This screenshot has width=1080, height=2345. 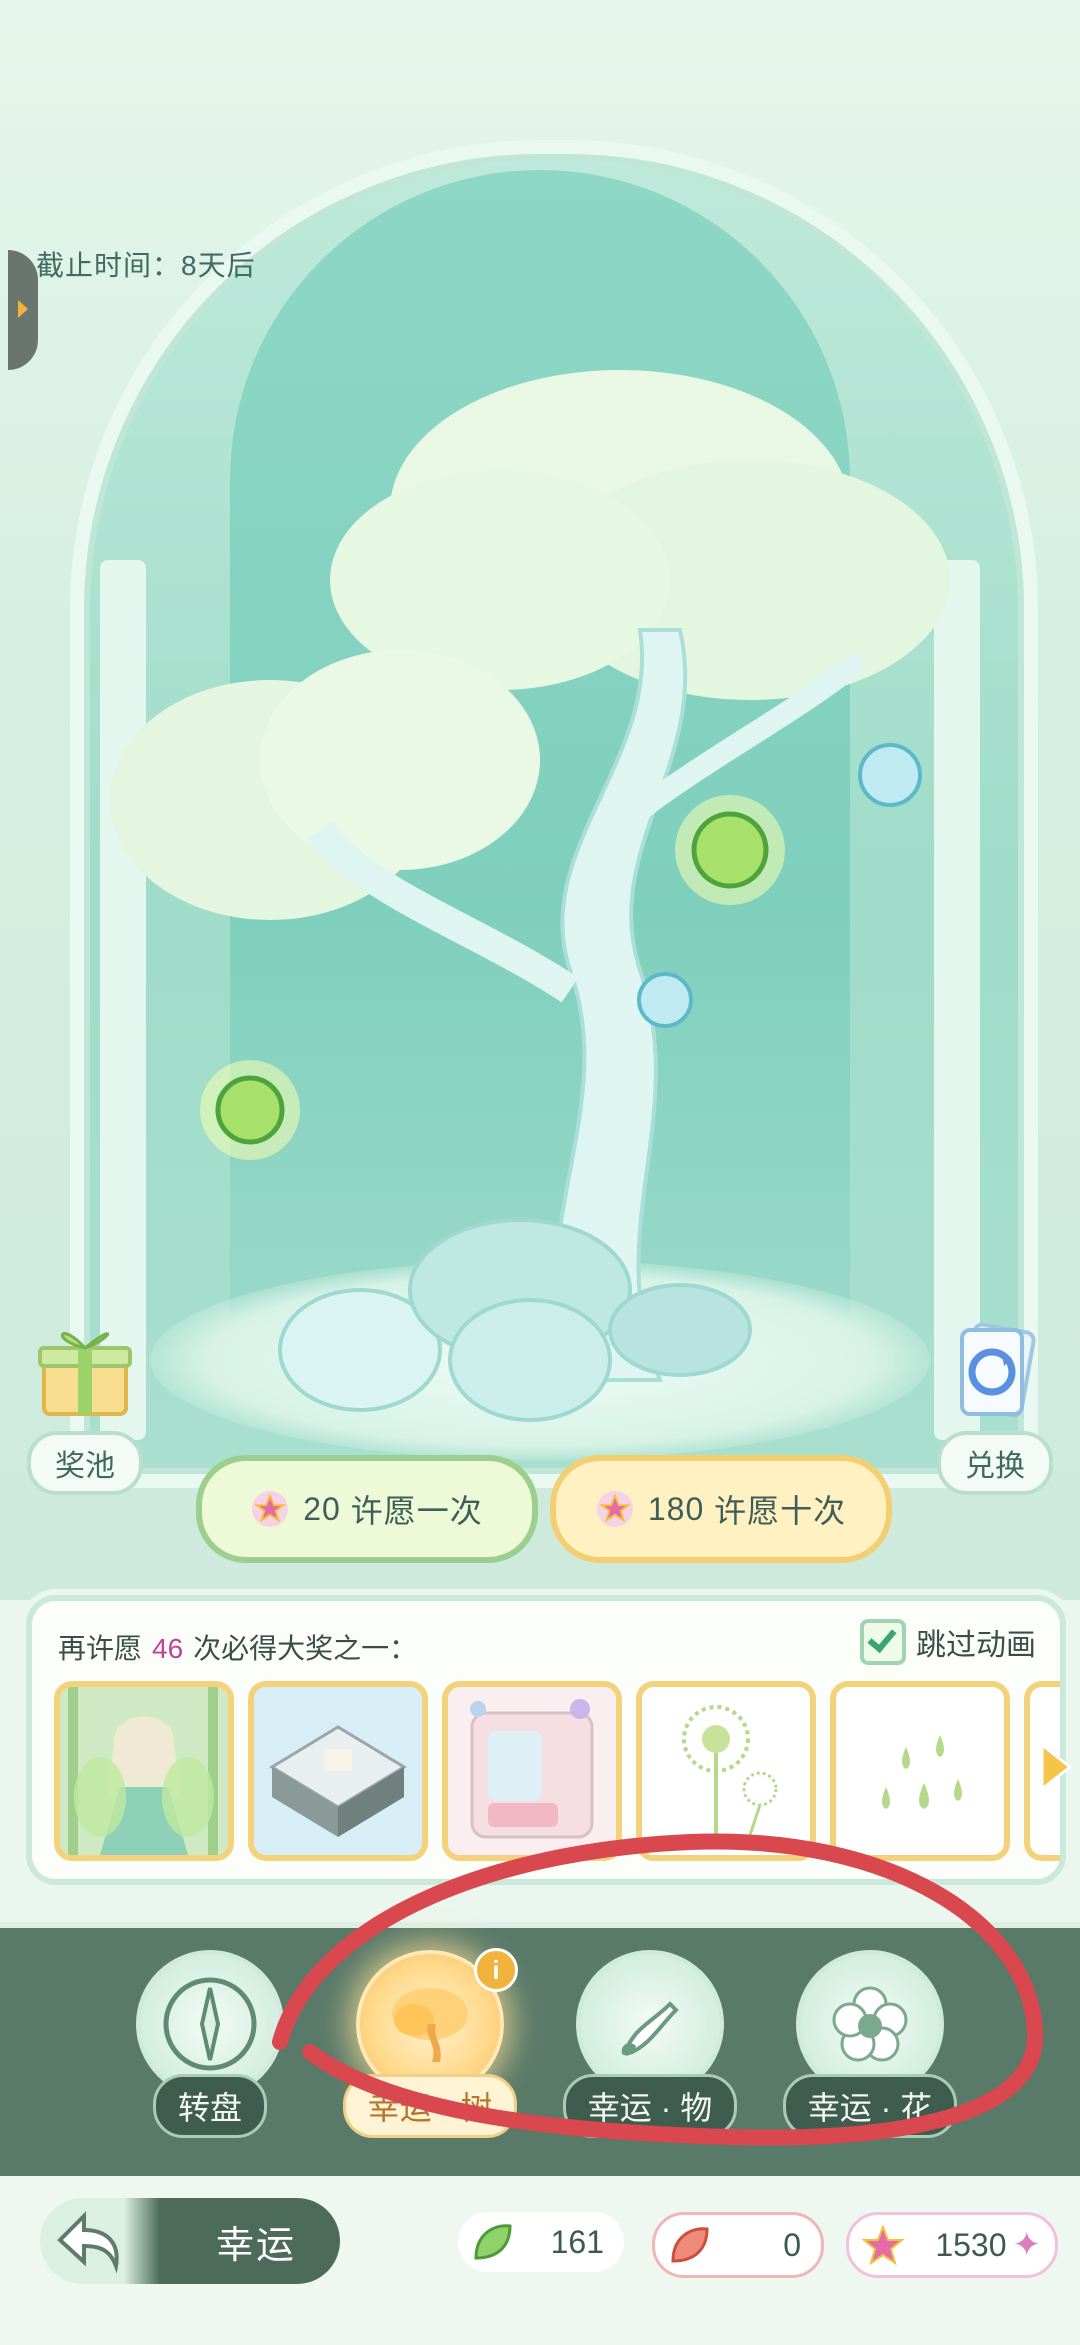 I want to click on star-currency: 1530 ✦, so click(x=952, y=2245).